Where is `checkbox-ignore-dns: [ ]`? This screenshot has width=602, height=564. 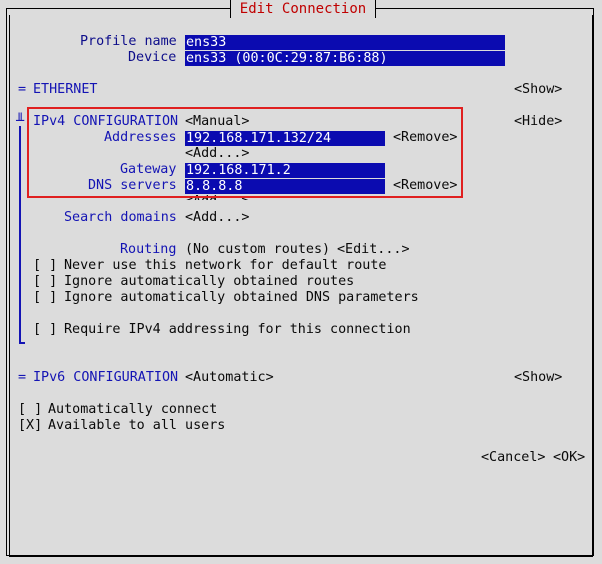 checkbox-ignore-dns: [ ] is located at coordinates (45, 298).